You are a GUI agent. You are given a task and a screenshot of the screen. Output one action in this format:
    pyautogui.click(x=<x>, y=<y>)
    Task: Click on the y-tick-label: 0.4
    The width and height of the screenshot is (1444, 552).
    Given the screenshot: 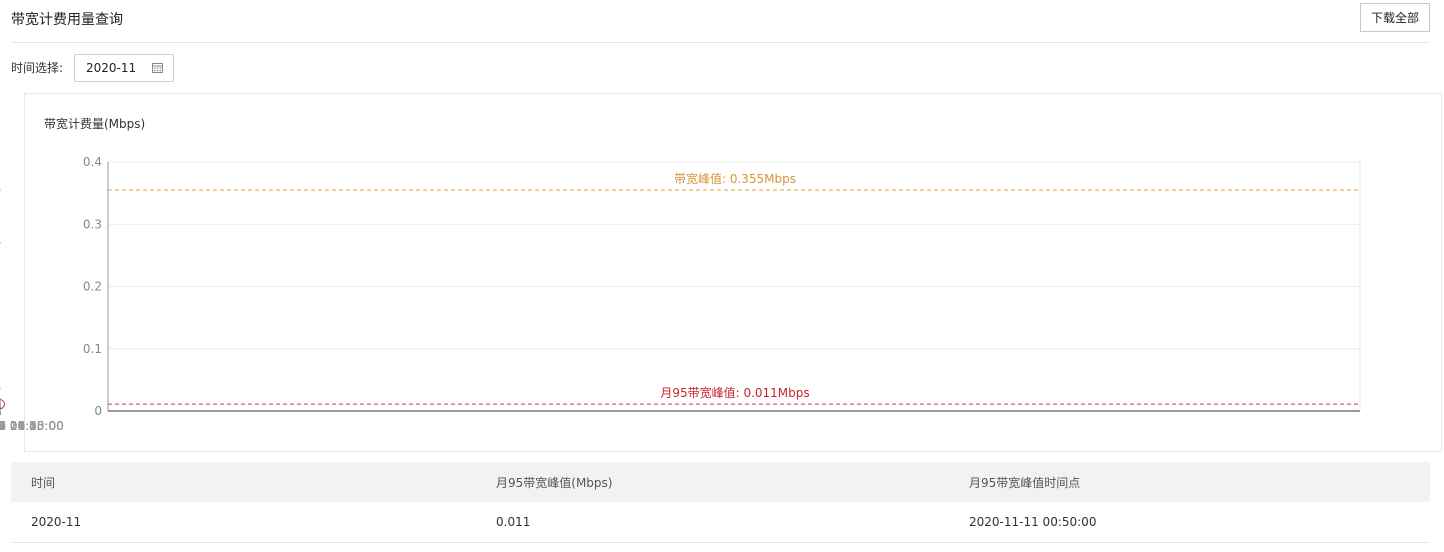 What is the action you would take?
    pyautogui.click(x=92, y=162)
    